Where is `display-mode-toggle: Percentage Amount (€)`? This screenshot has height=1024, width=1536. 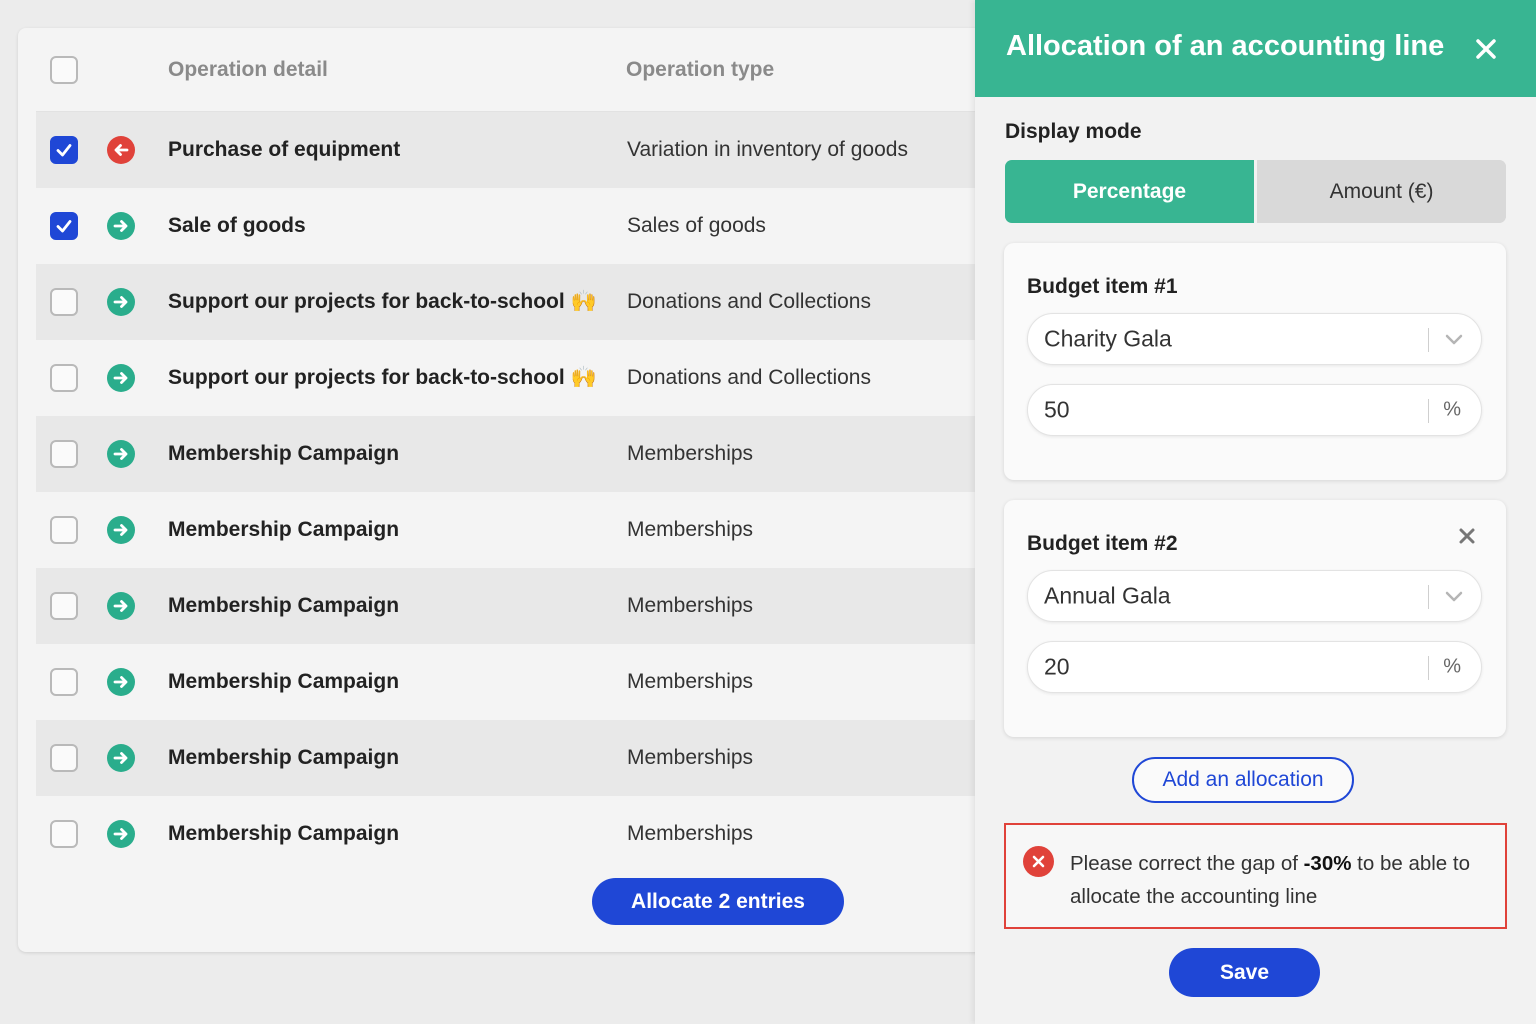 display-mode-toggle: Percentage Amount (€) is located at coordinates (1255, 191).